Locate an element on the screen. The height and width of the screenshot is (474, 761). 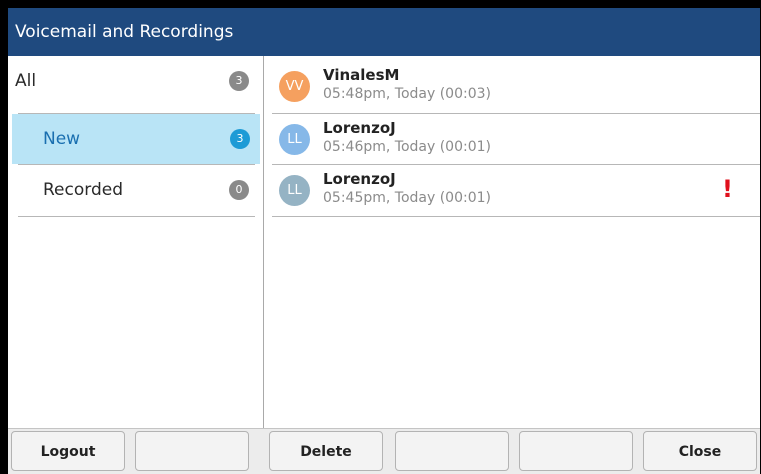
softkey-5-button is located at coordinates (576, 451).